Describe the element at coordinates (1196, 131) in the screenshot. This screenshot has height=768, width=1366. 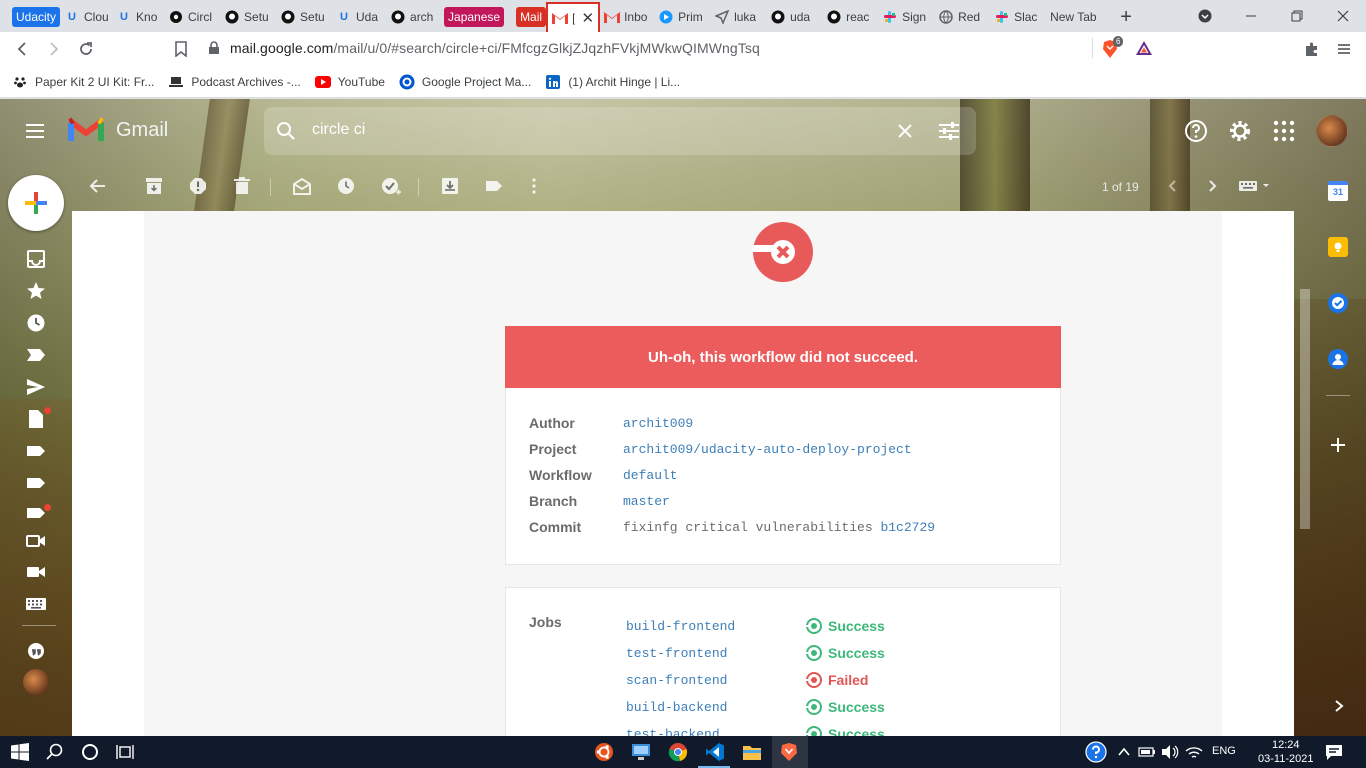
I see `help-icon` at that location.